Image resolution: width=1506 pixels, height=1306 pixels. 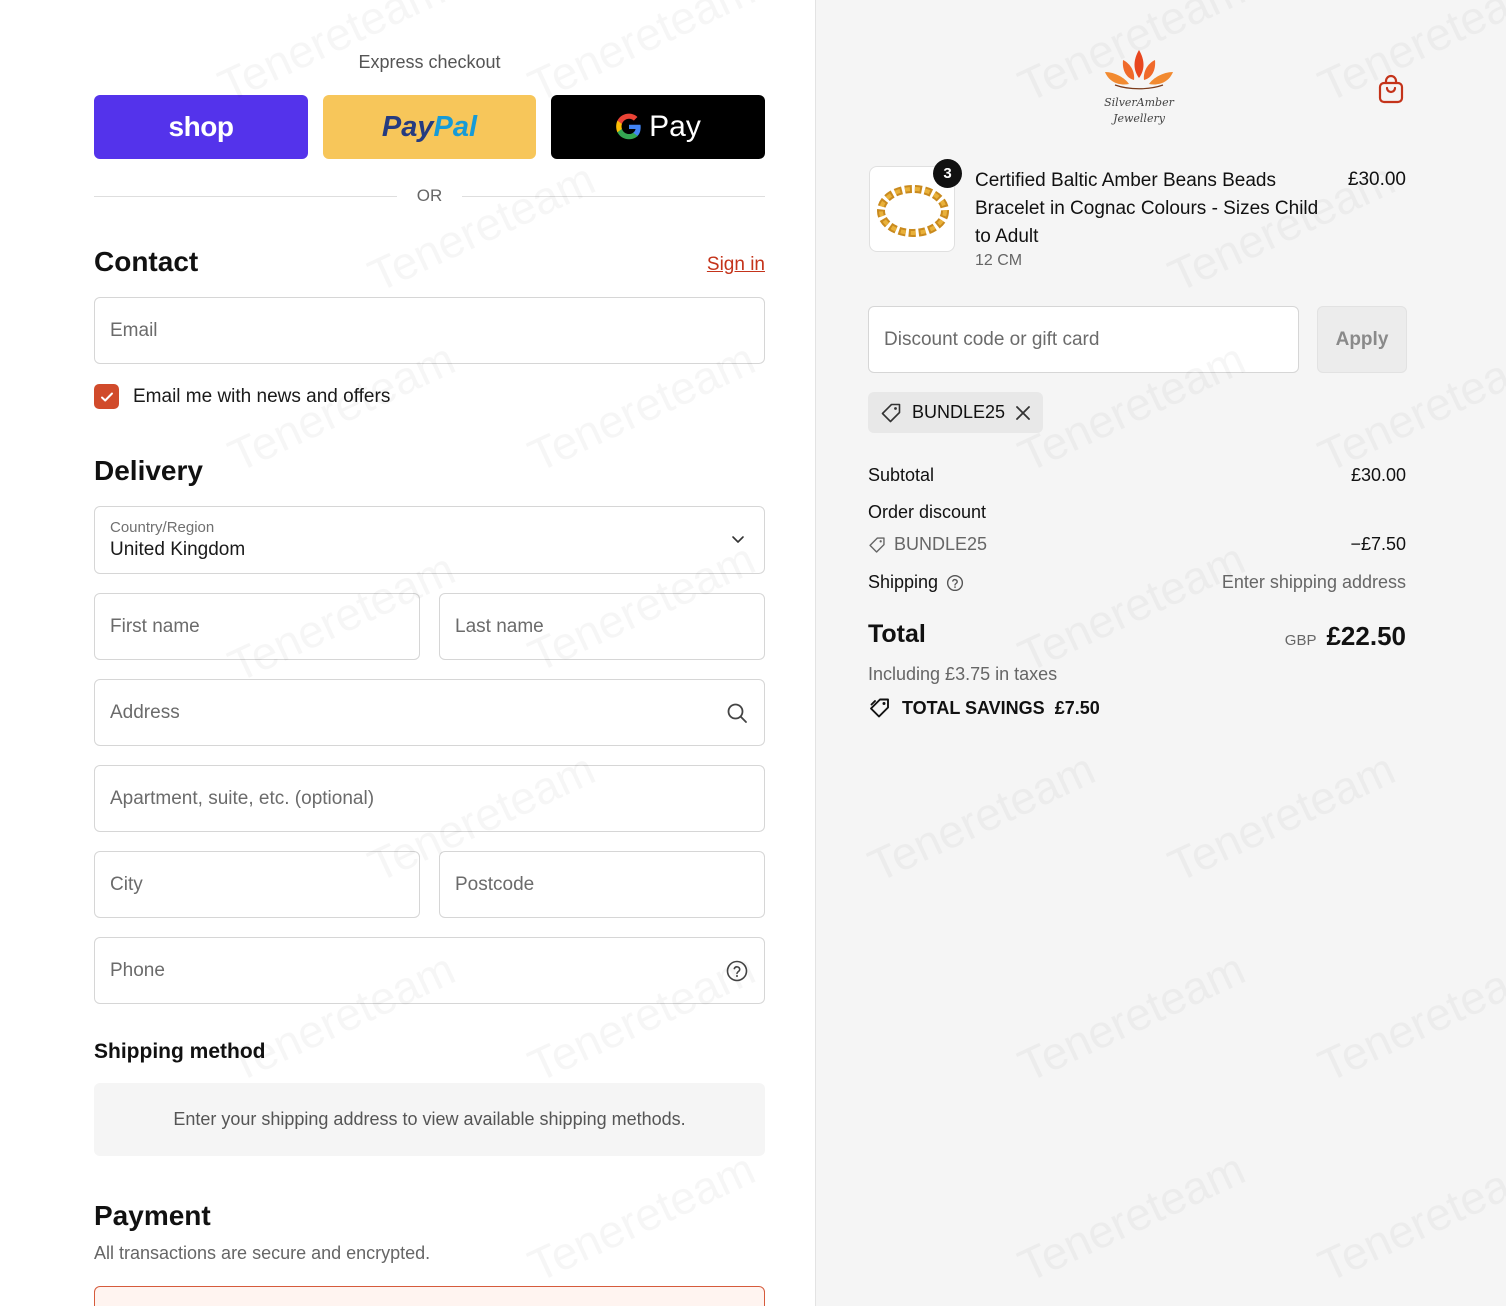 What do you see at coordinates (1376, 179) in the screenshot?
I see `product-price: £30.00` at bounding box center [1376, 179].